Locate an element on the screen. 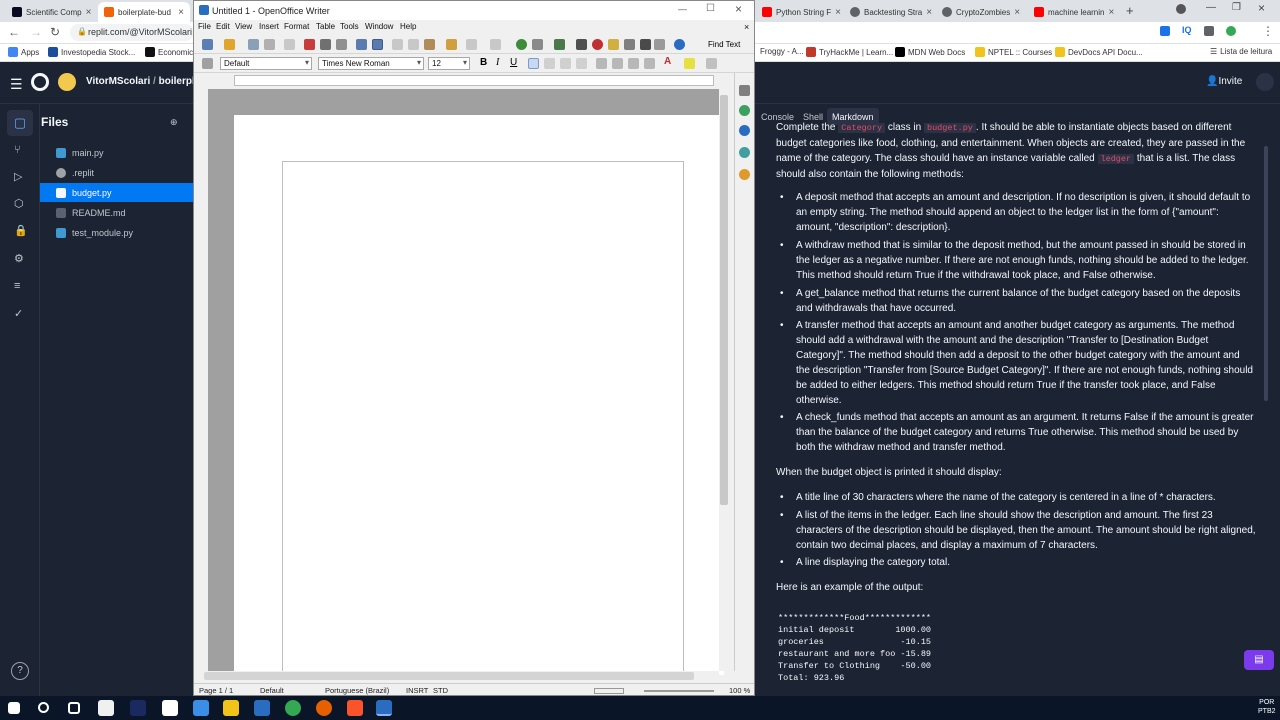  username-link: VitorMScolari is located at coordinates (118, 81).